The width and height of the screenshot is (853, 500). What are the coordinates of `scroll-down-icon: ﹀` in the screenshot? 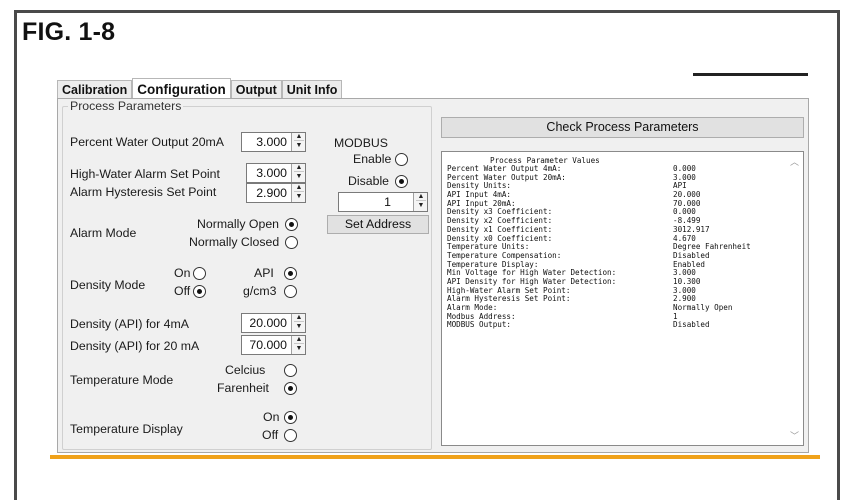 It's located at (794, 435).